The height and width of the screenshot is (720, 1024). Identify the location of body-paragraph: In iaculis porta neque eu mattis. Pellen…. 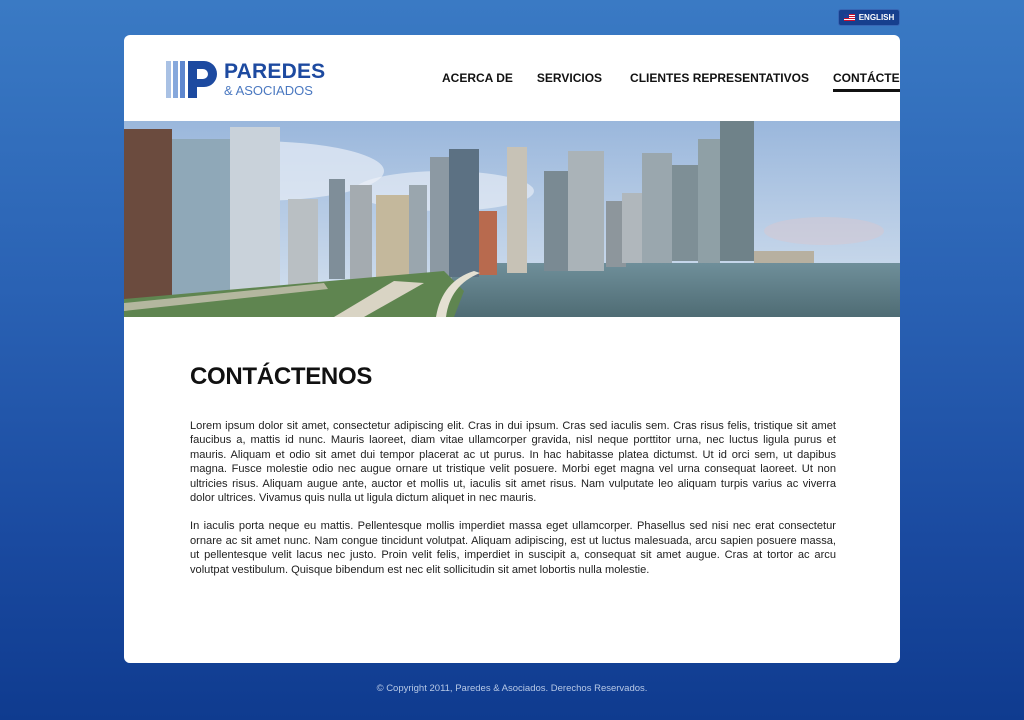
(513, 548).